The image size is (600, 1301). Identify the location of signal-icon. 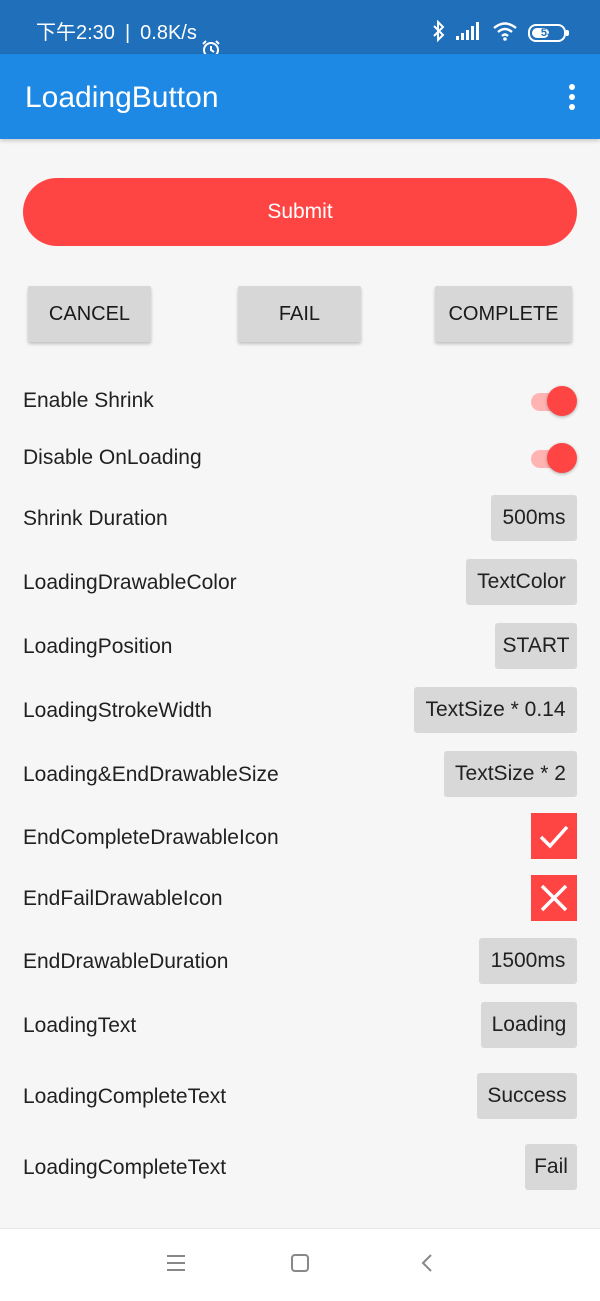
(469, 33).